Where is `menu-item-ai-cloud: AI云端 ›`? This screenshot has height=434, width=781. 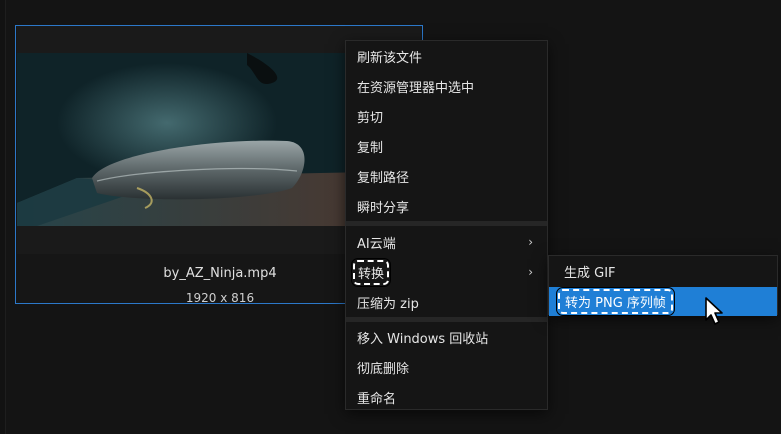
menu-item-ai-cloud: AI云端 › is located at coordinates (446, 242).